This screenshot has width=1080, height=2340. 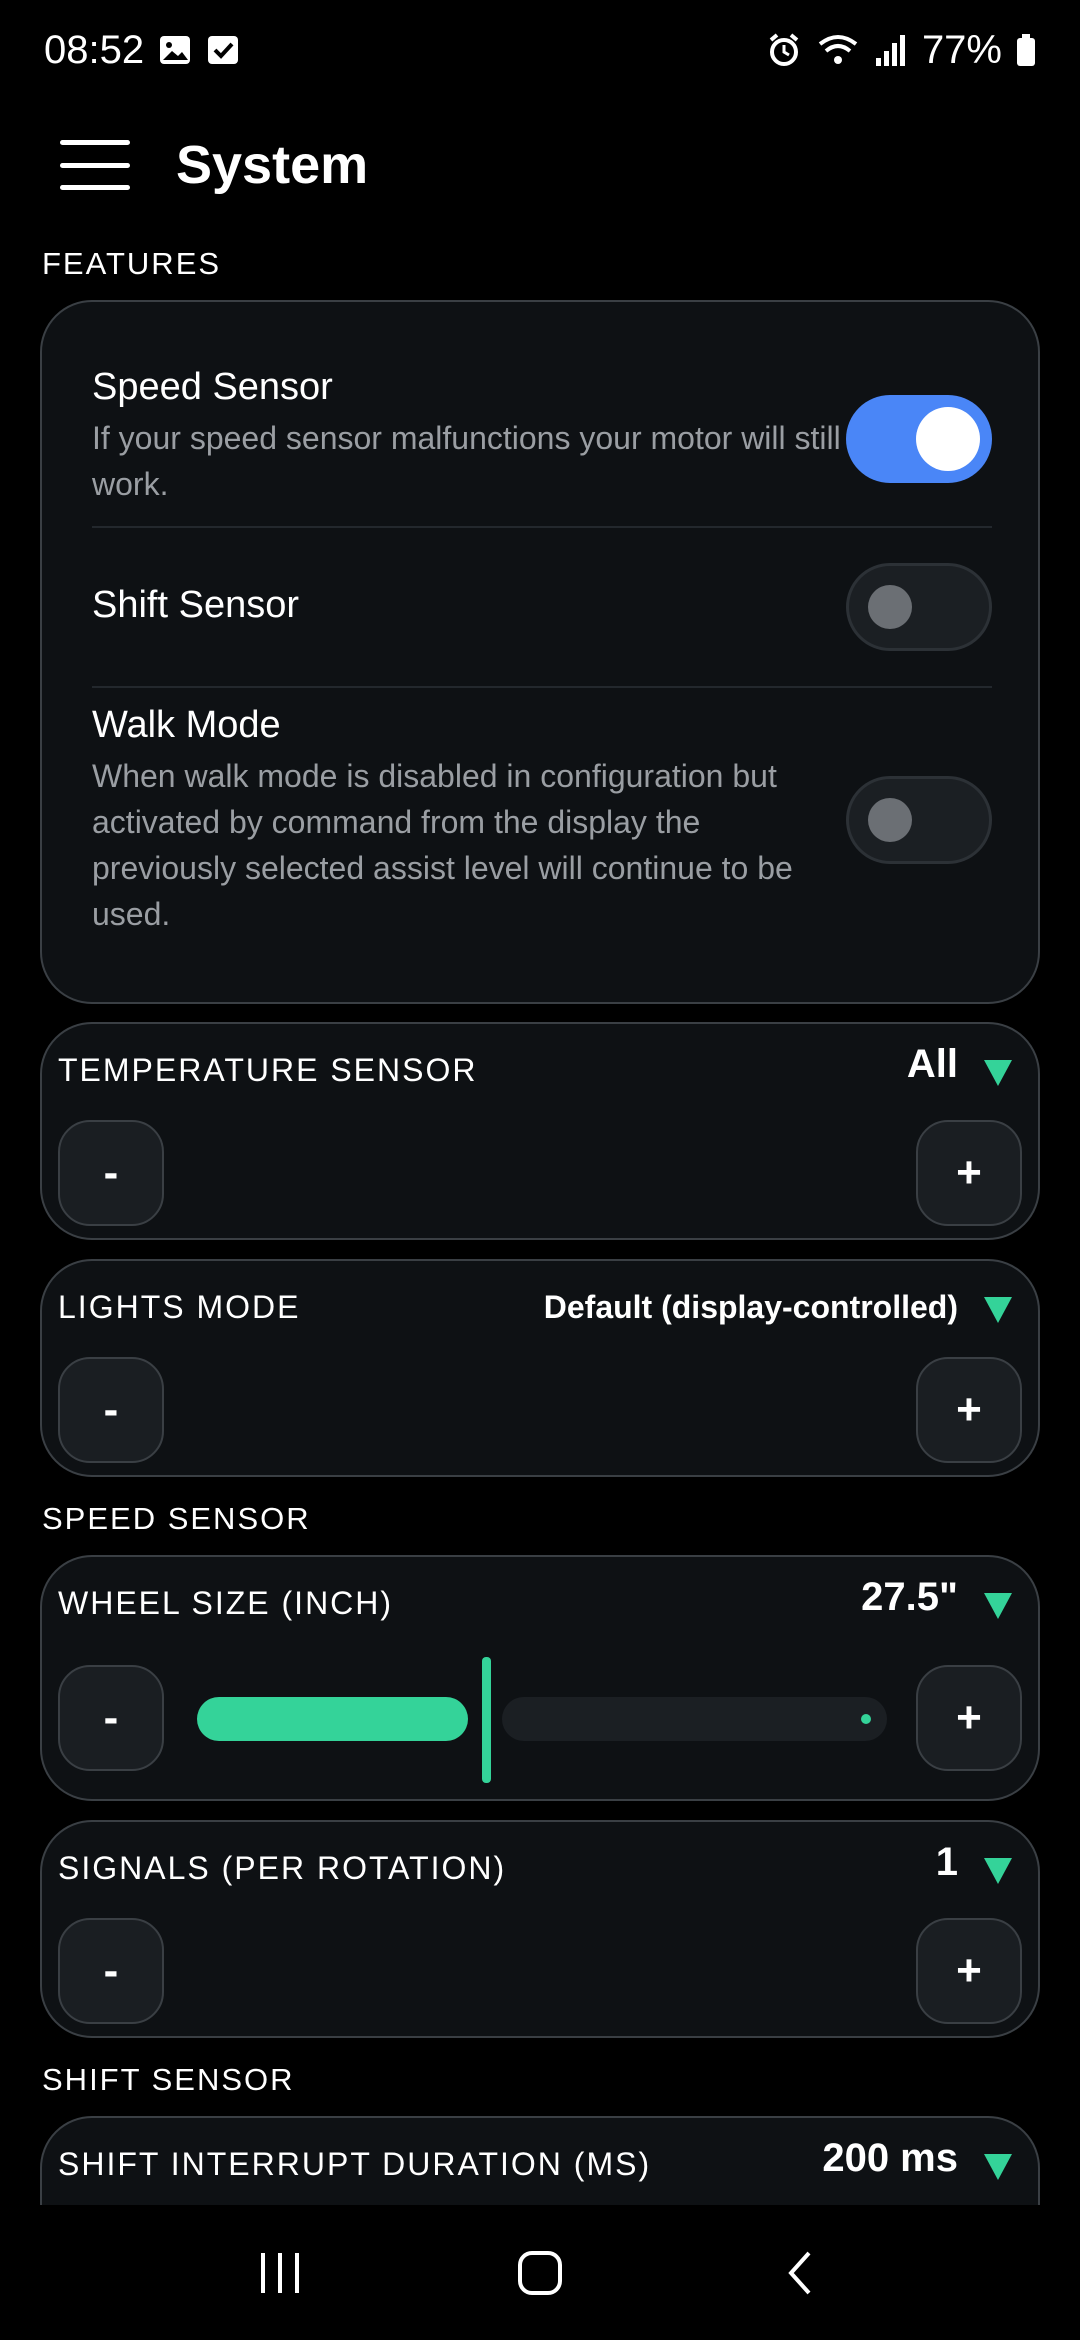 I want to click on shift-interrupt-label: SHIFT INTERRUPT DURATION (MS), so click(x=355, y=2164).